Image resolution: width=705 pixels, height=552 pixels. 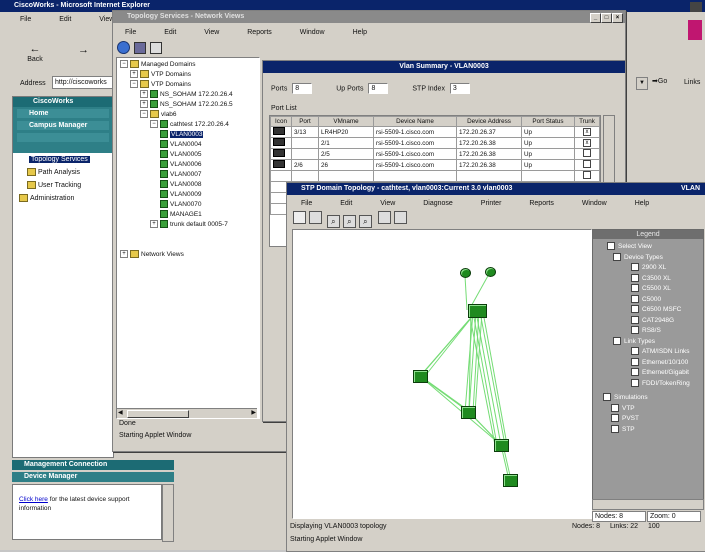 What do you see at coordinates (93, 477) in the screenshot?
I see `device-manager-header: Device Manager` at bounding box center [93, 477].